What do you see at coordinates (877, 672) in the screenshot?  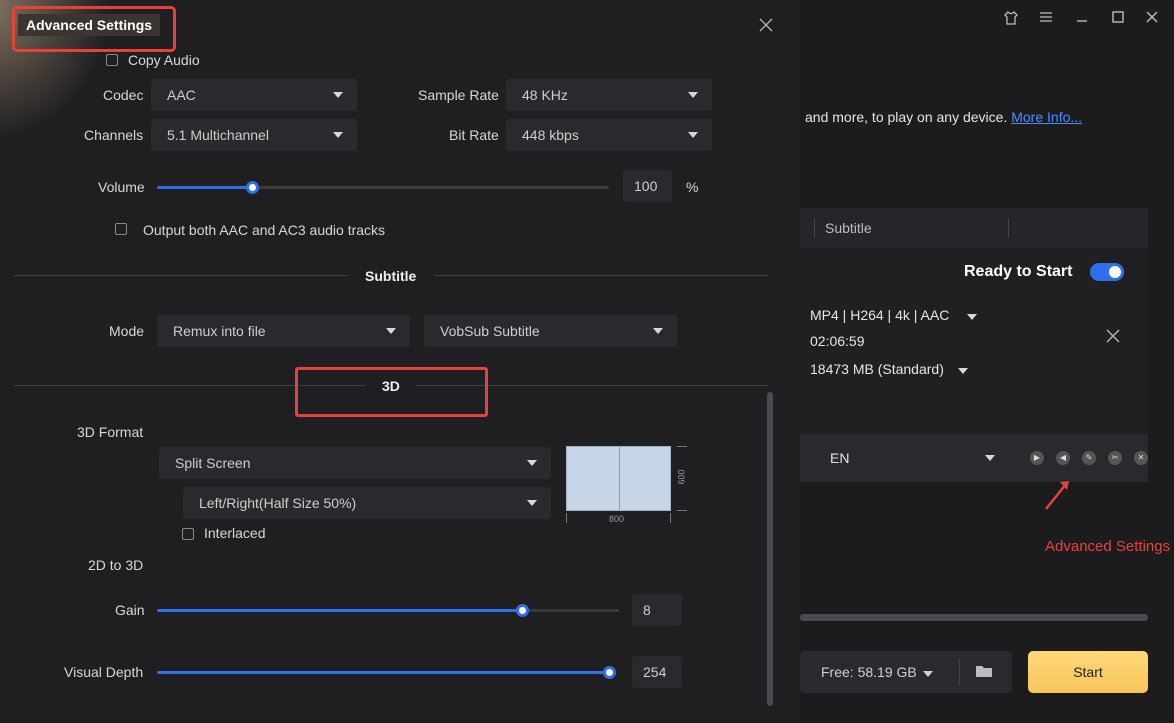 I see `free-space: Free: 58.19 GB` at bounding box center [877, 672].